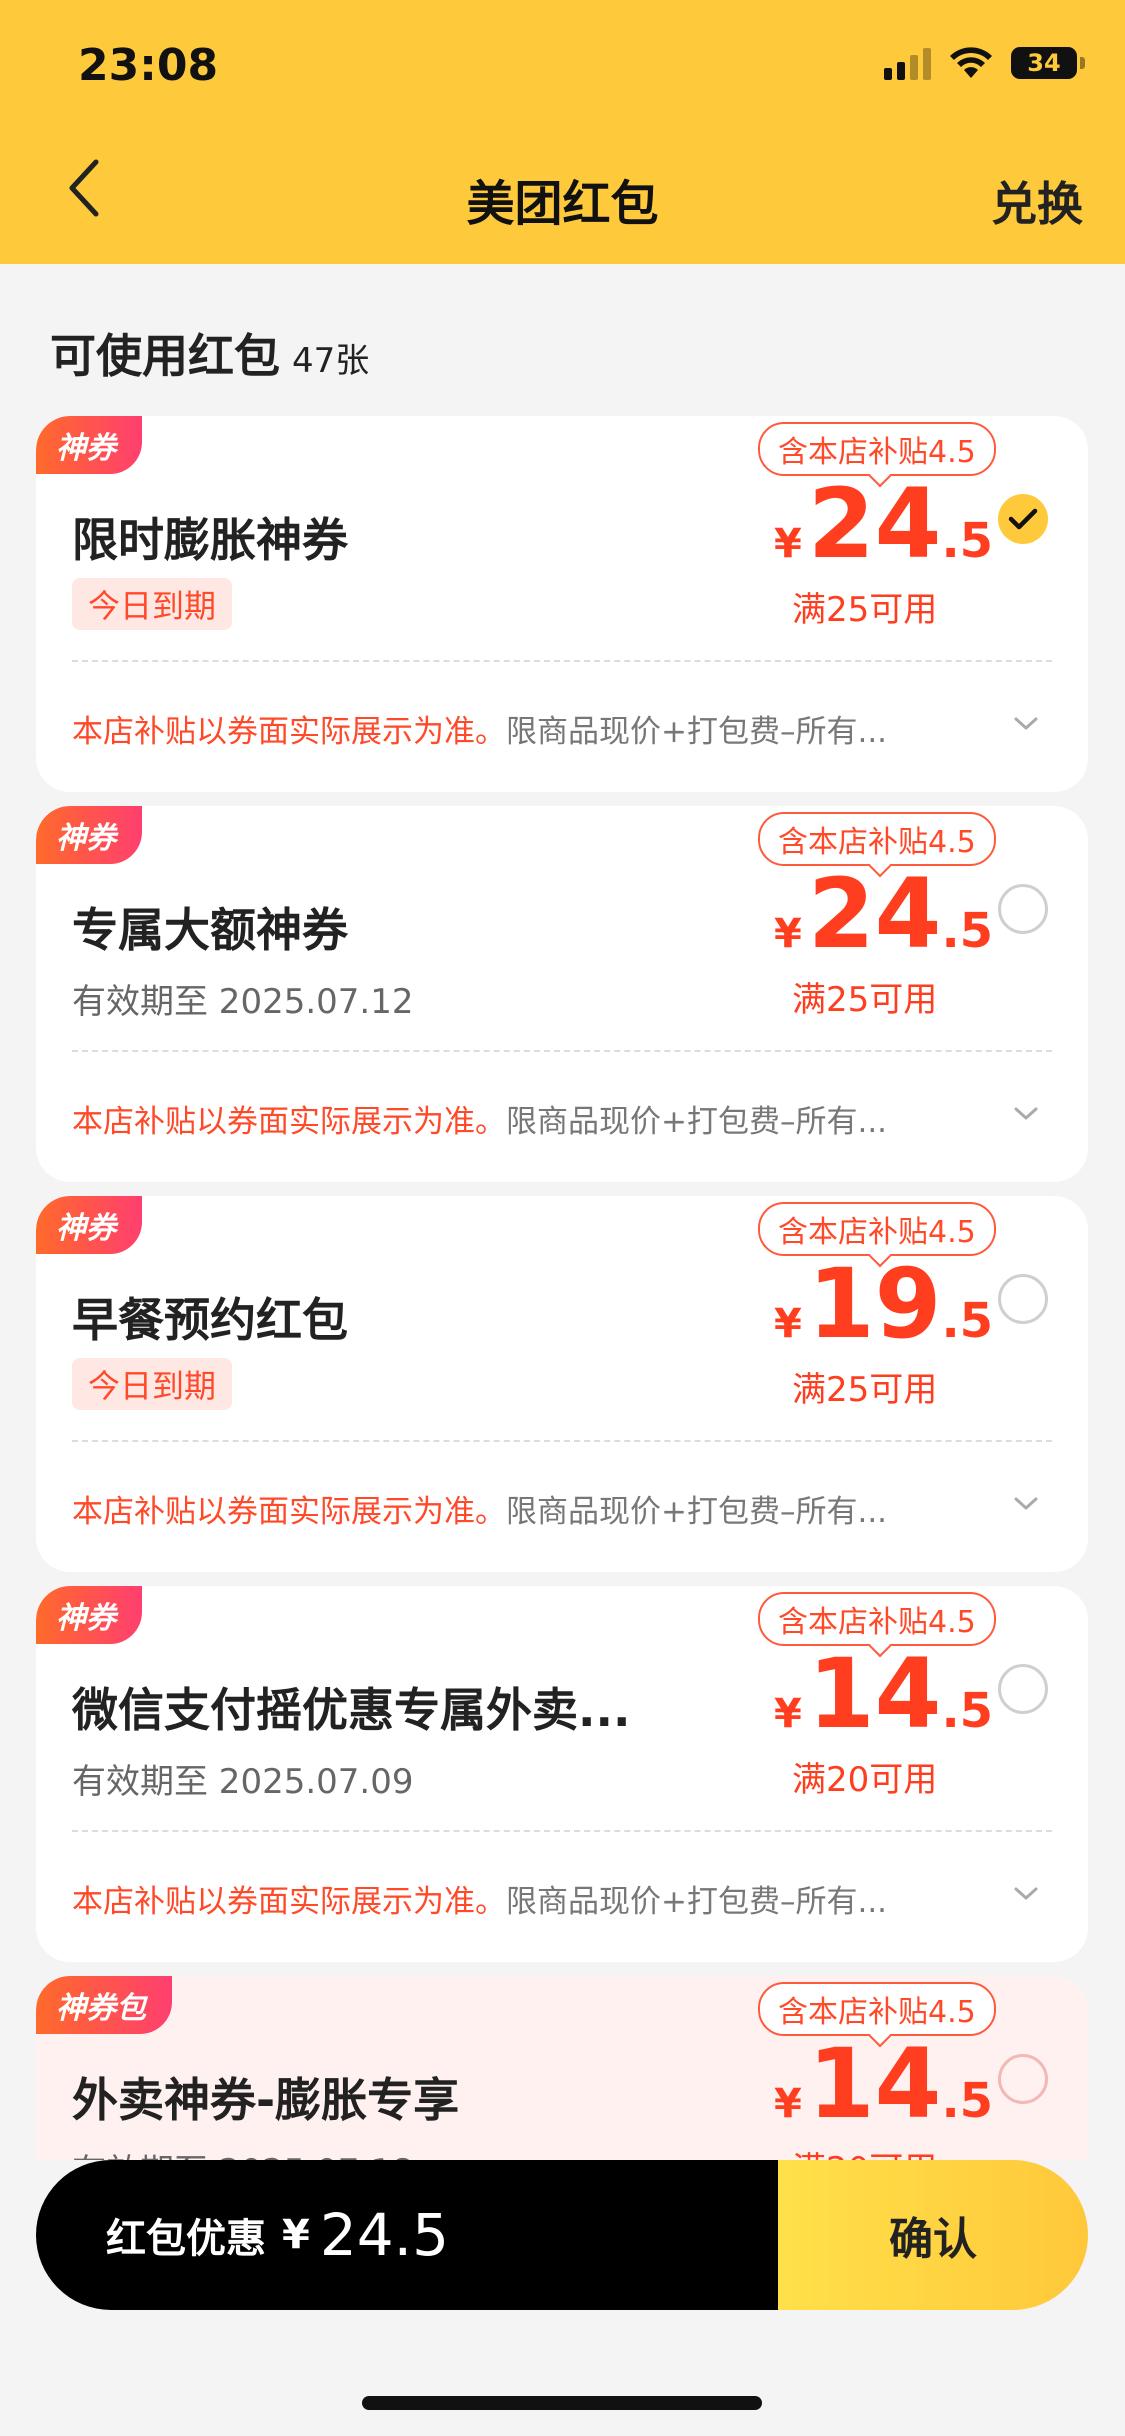  Describe the element at coordinates (148, 65) in the screenshot. I see `status-time: 23:08` at that location.